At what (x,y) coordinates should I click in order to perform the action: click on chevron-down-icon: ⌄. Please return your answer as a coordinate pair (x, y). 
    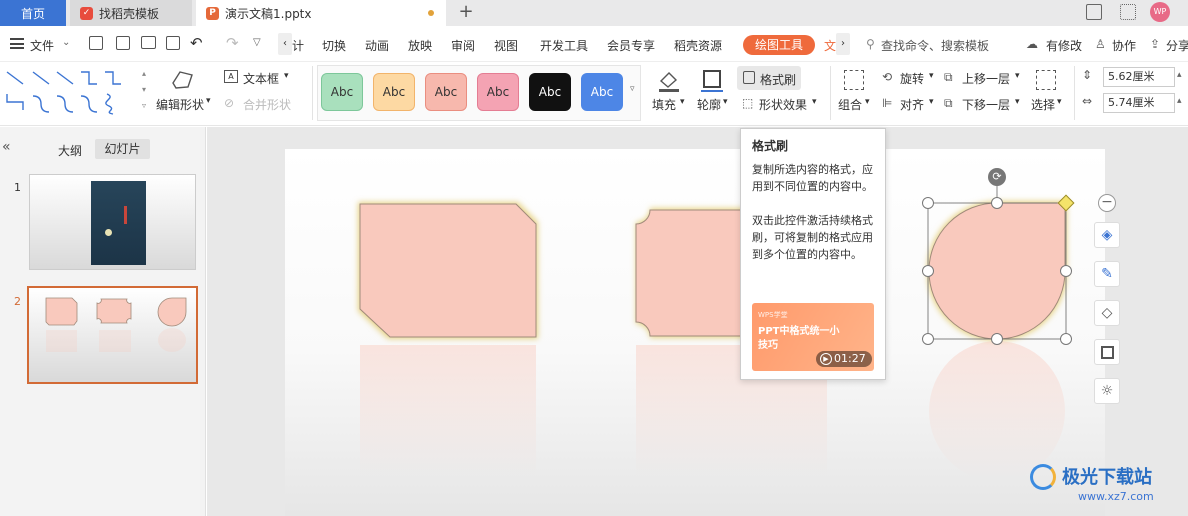
    Looking at the image, I should click on (66, 42).